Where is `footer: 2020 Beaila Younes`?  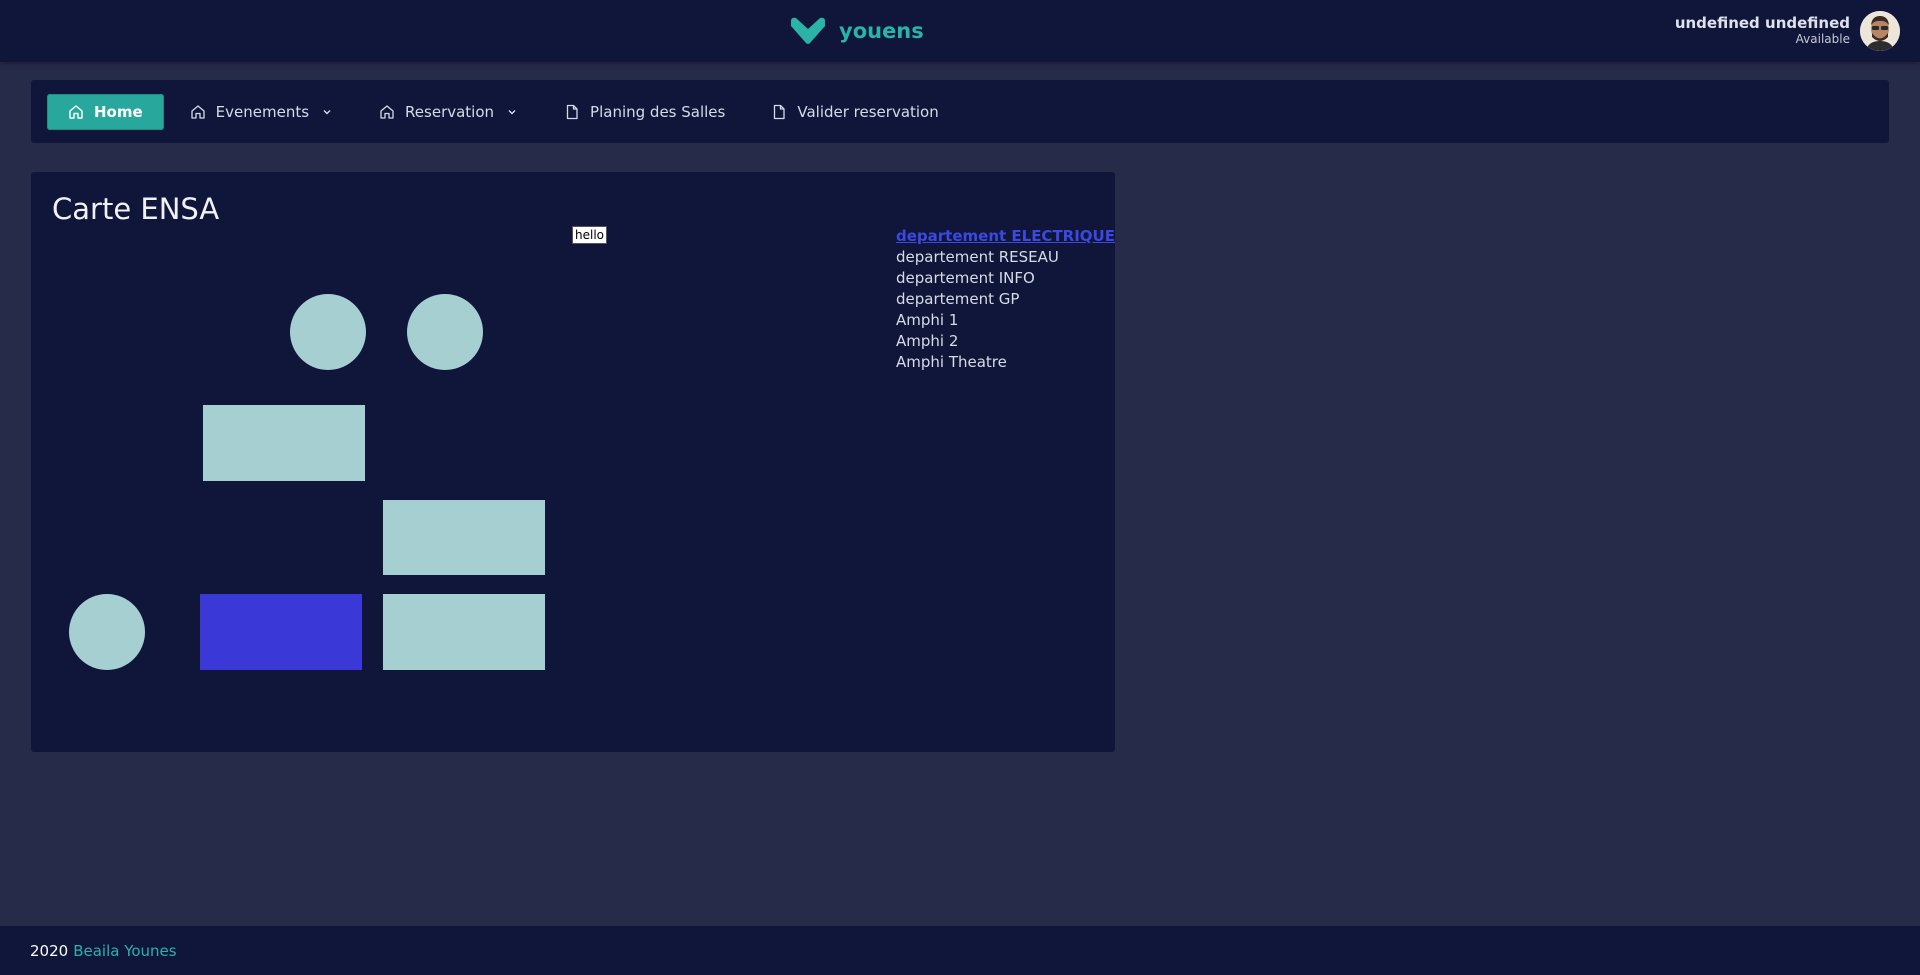 footer: 2020 Beaila Younes is located at coordinates (960, 950).